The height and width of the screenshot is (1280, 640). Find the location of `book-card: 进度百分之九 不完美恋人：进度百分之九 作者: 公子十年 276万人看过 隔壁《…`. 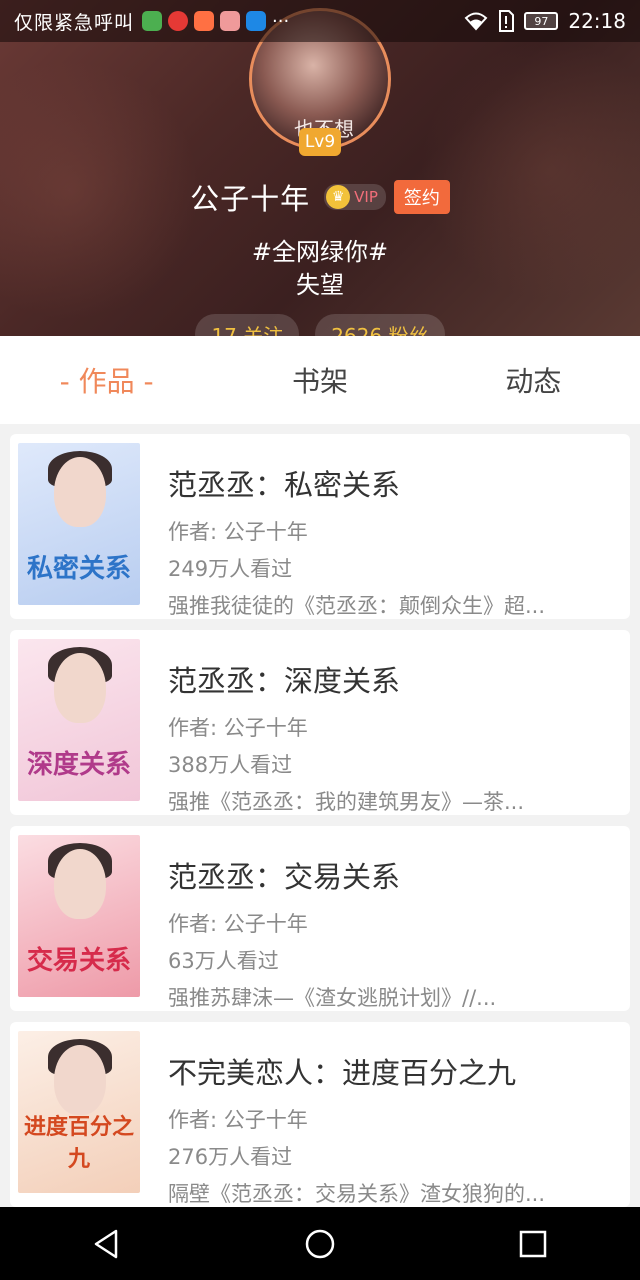

book-card: 进度百分之九 不完美恋人：进度百分之九 作者: 公子十年 276万人看过 隔壁《… is located at coordinates (320, 1114).